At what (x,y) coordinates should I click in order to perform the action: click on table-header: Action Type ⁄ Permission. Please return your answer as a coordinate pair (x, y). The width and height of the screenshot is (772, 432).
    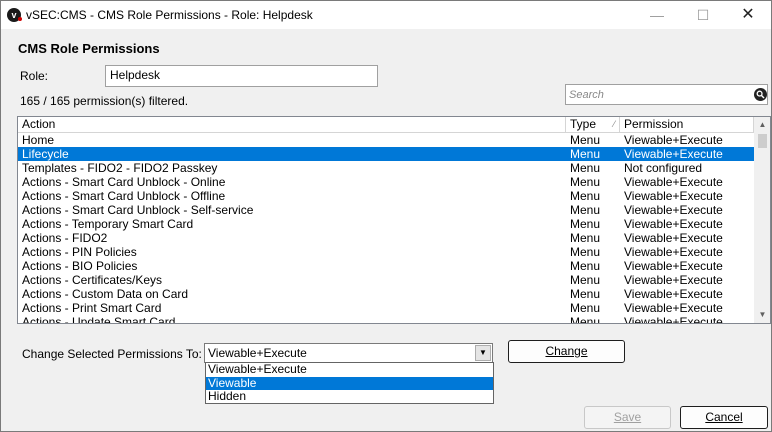
    Looking at the image, I should click on (386, 125).